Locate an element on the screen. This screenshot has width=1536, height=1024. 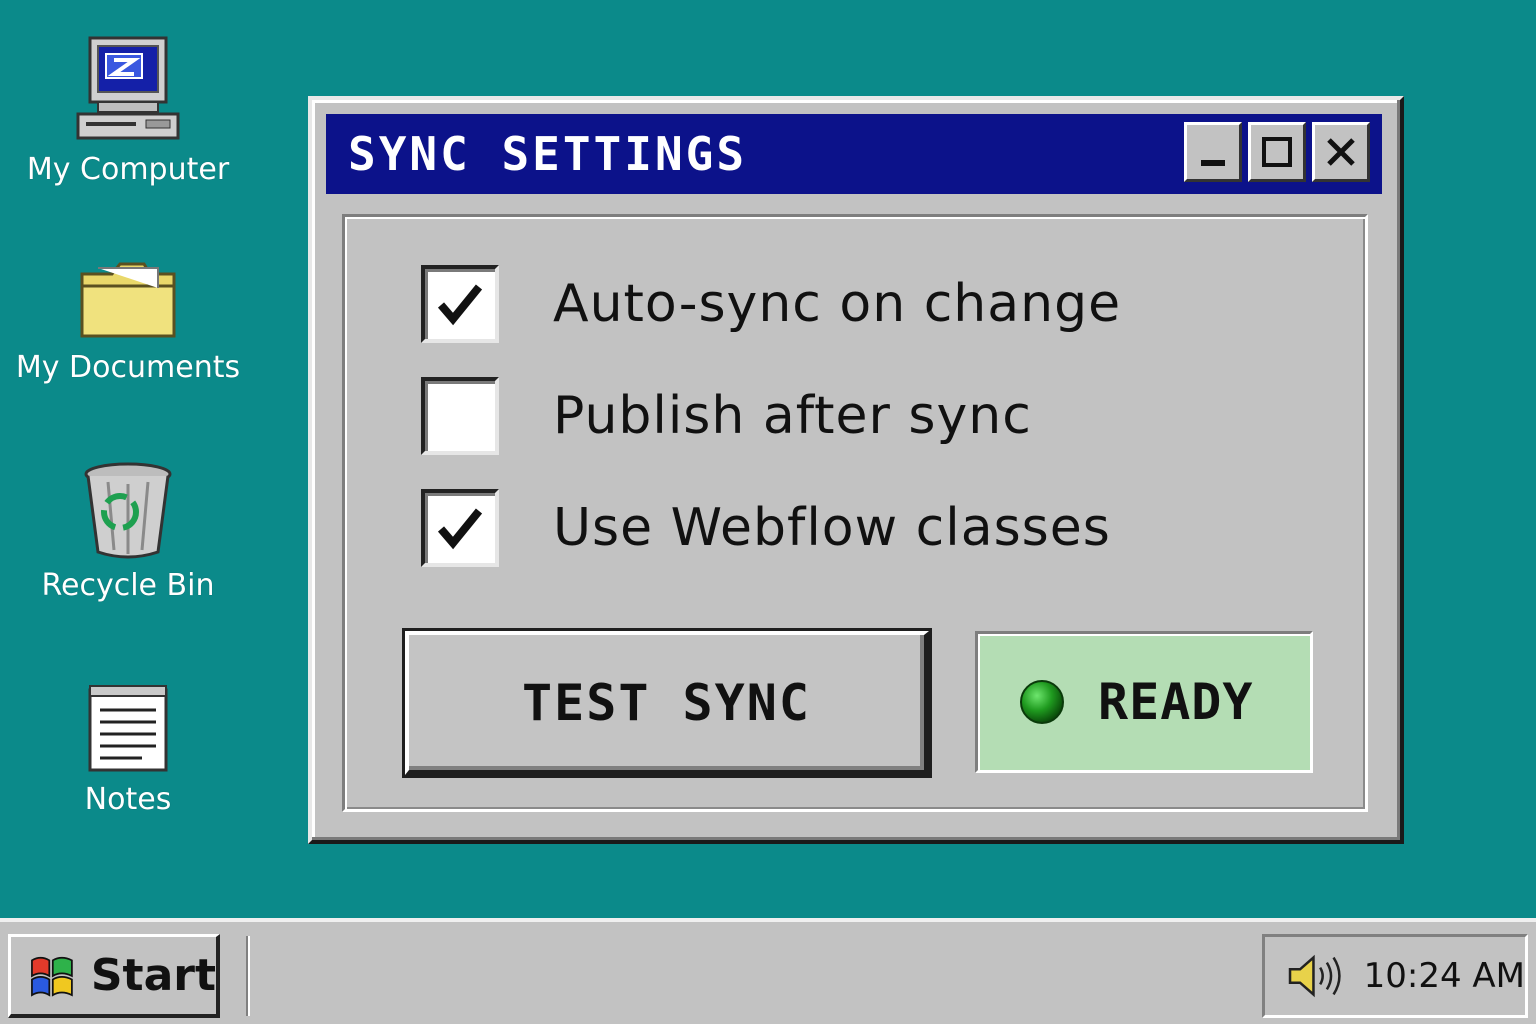
folder-icon is located at coordinates (128, 300).